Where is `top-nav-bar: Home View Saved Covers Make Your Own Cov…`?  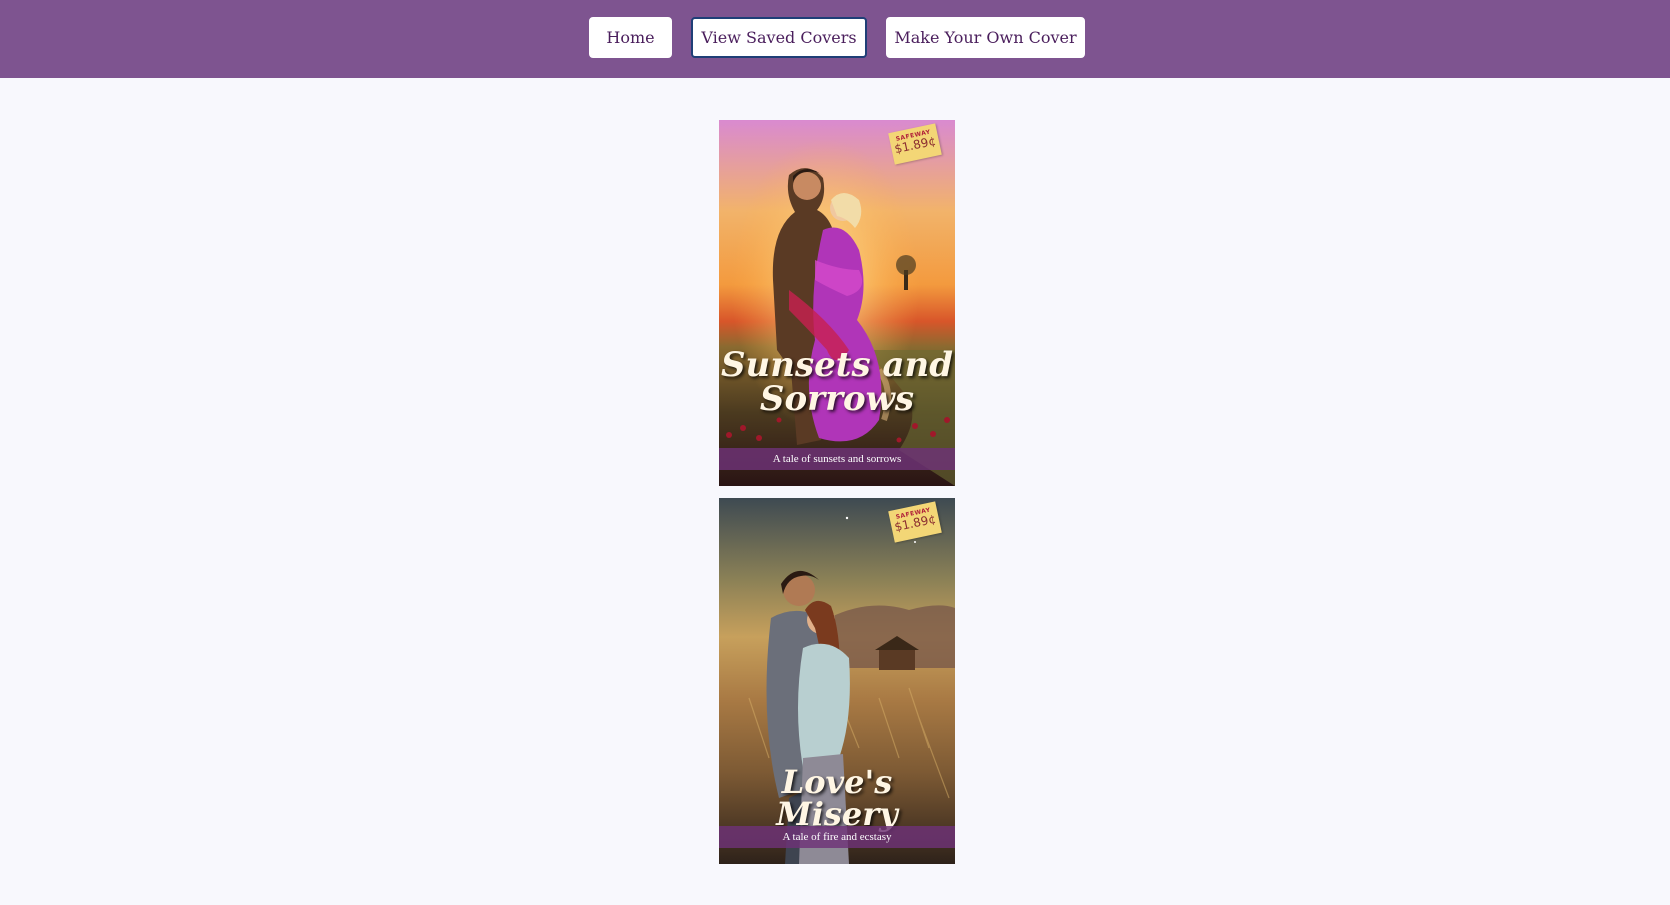
top-nav-bar: Home View Saved Covers Make Your Own Cov… is located at coordinates (835, 39).